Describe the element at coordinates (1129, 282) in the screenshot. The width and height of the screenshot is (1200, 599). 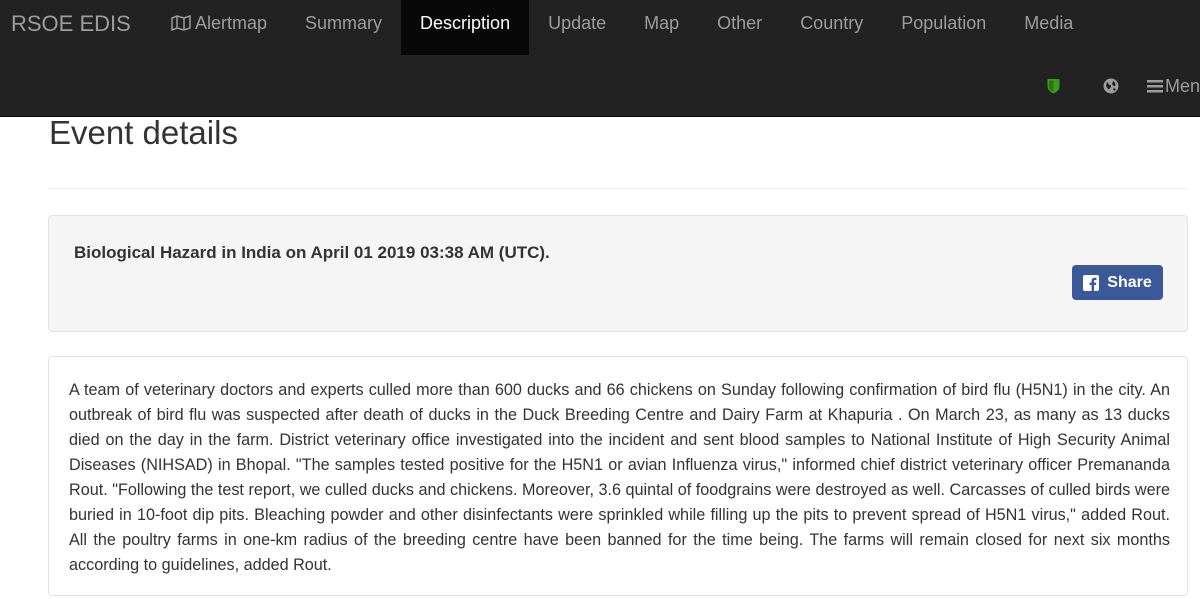
I see `share-label: Share` at that location.